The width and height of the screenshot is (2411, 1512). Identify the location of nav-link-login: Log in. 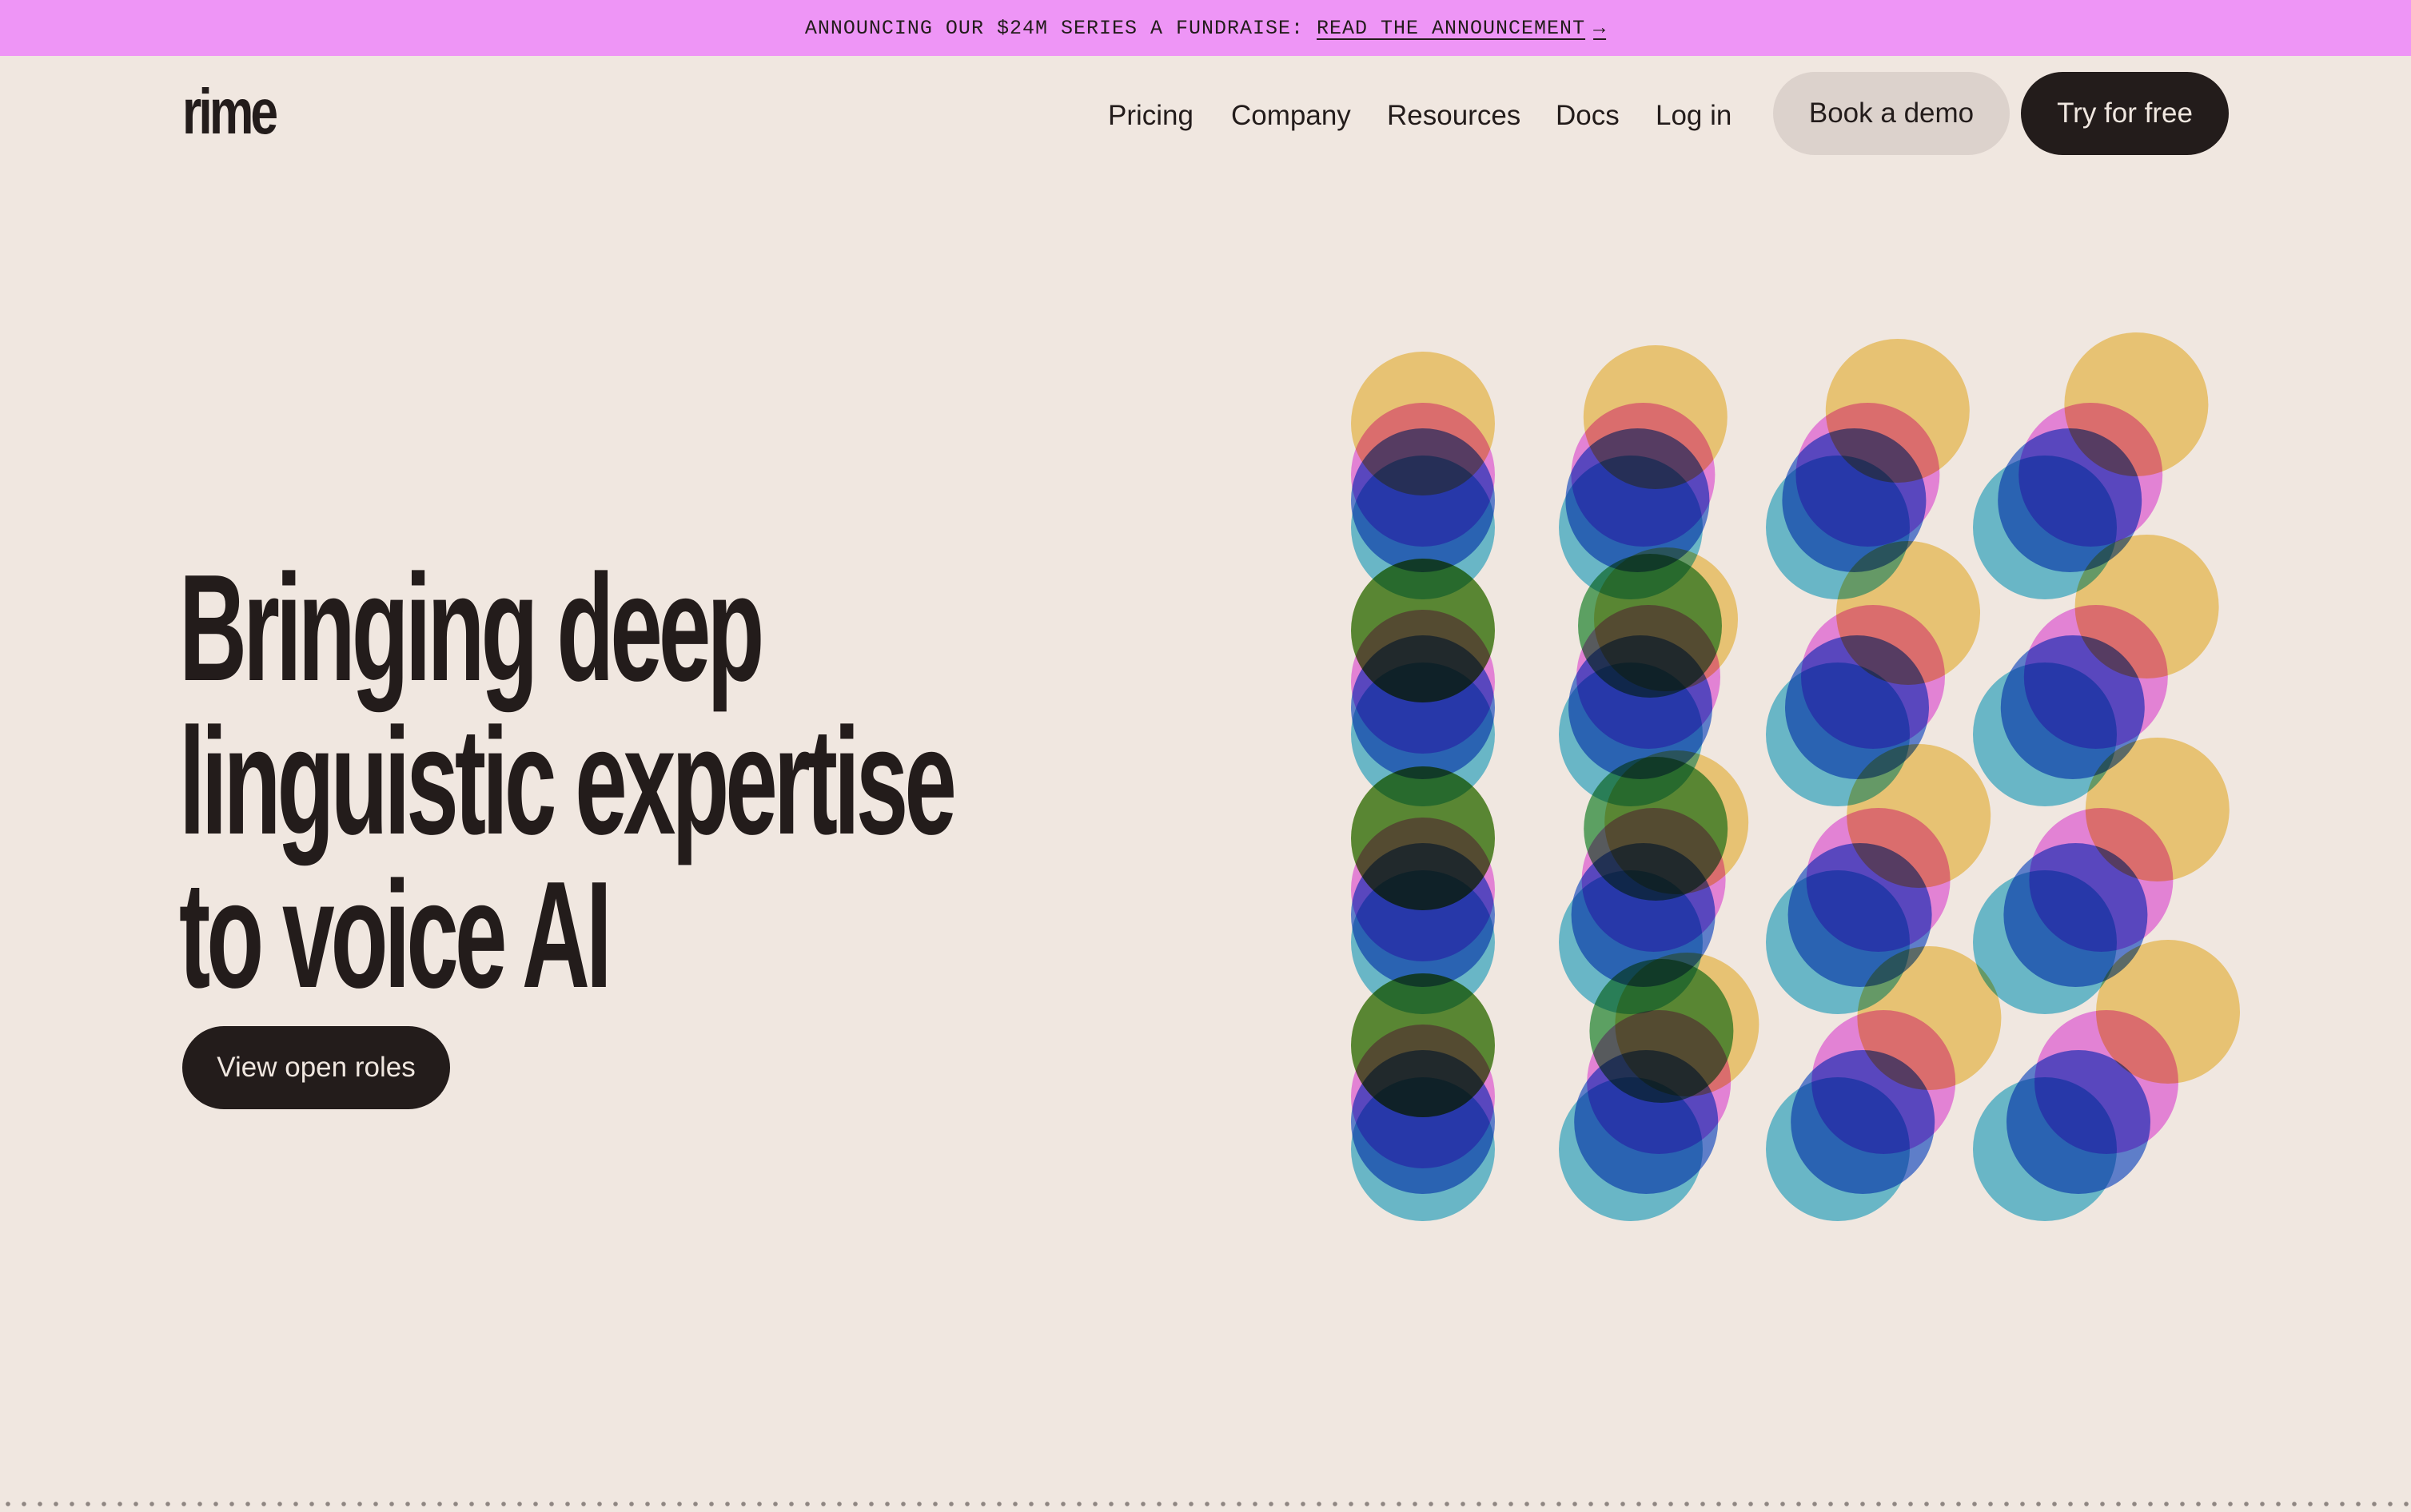
(1694, 116).